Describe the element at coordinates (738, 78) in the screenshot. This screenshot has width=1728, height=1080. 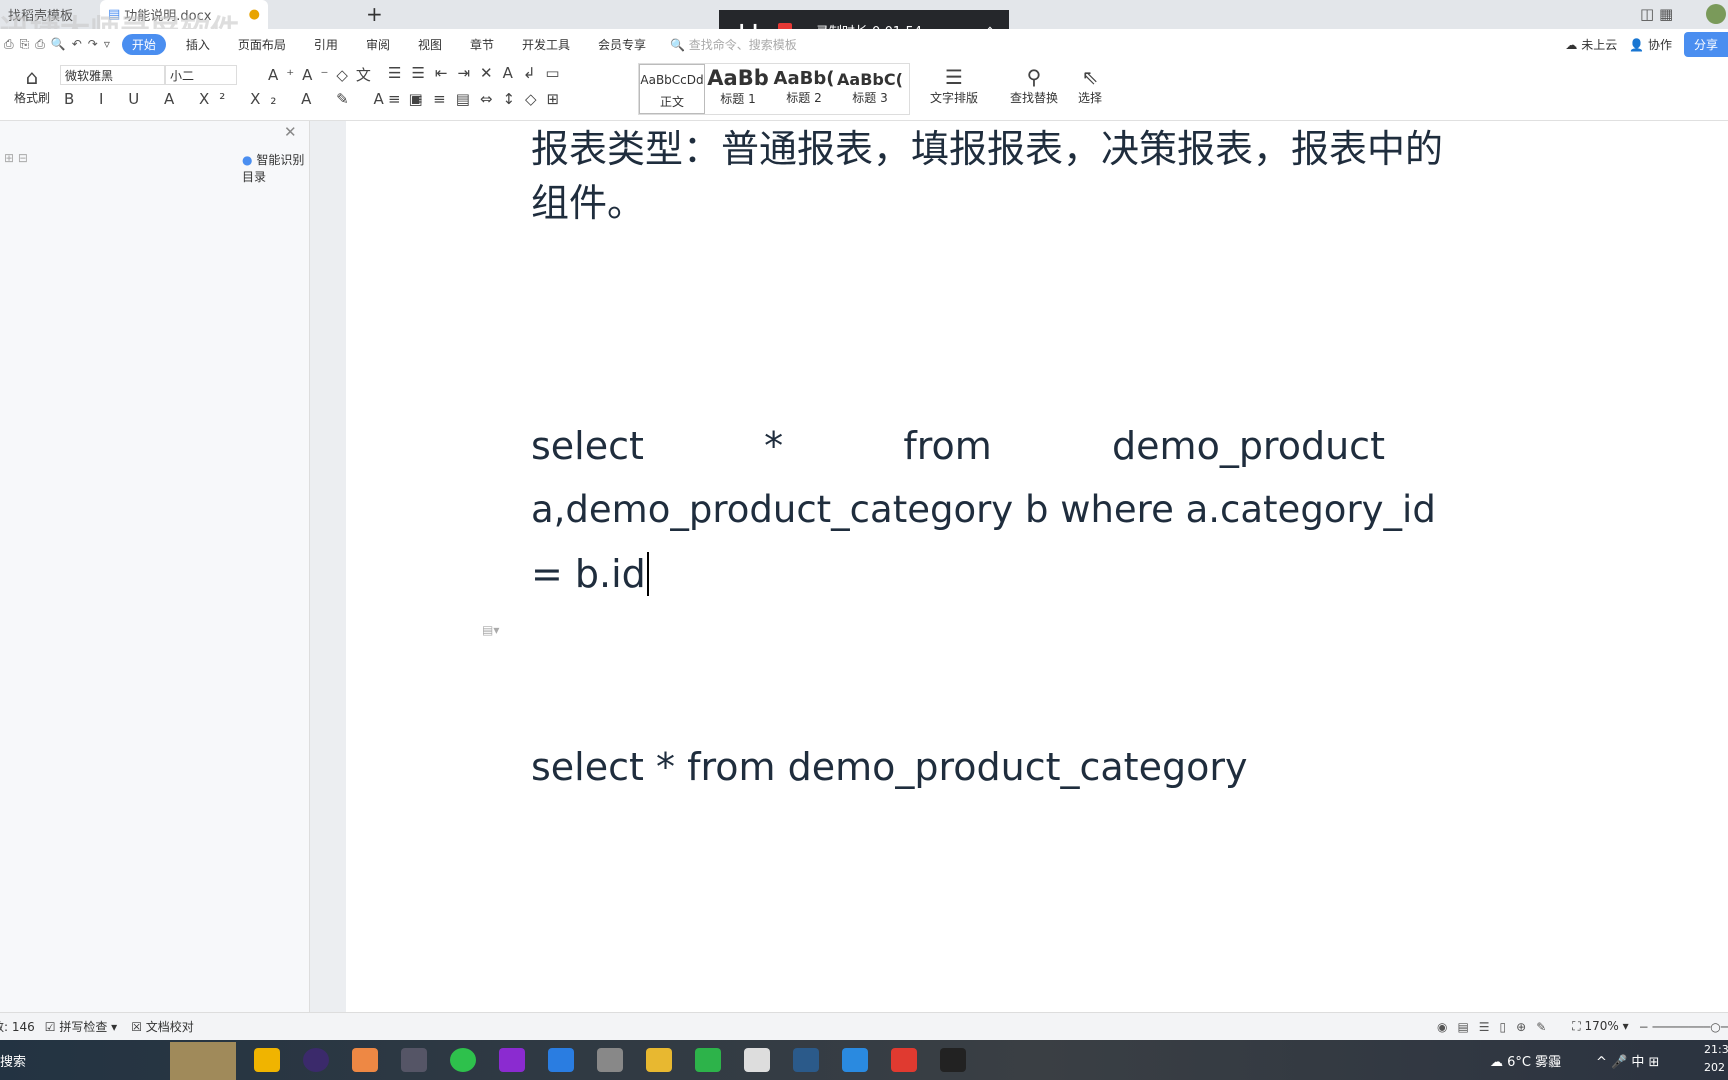
I see `style-preview: AaBb` at that location.